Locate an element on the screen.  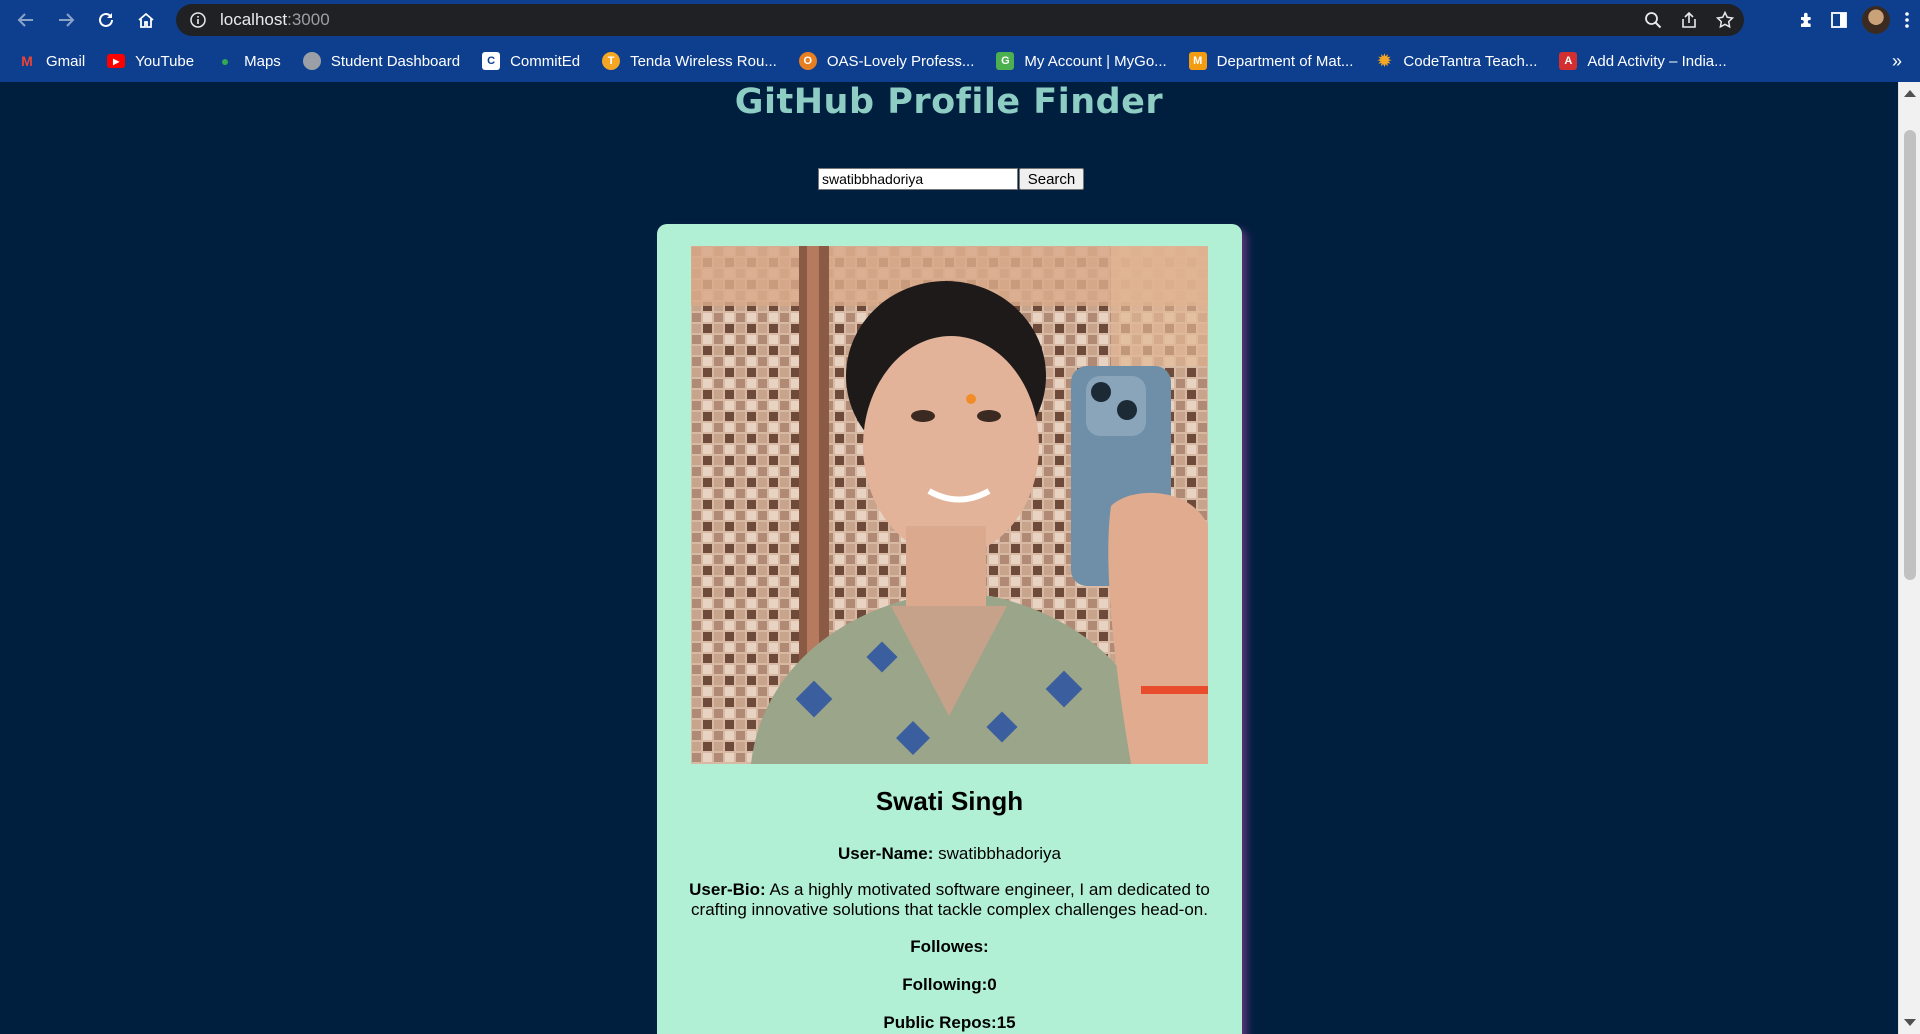
back-arrow-icon is located at coordinates (25, 20).